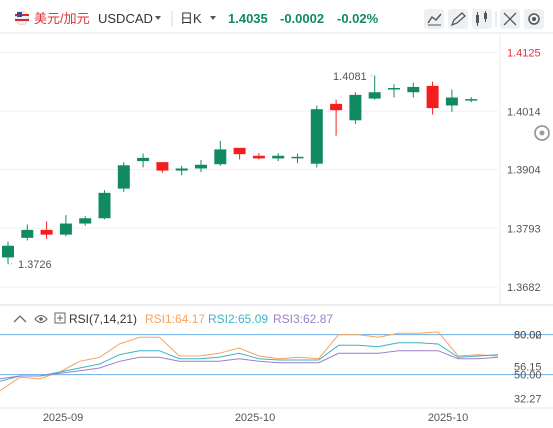 This screenshot has height=428, width=553. What do you see at coordinates (158, 18) in the screenshot?
I see `symbol-dropdown-icon` at bounding box center [158, 18].